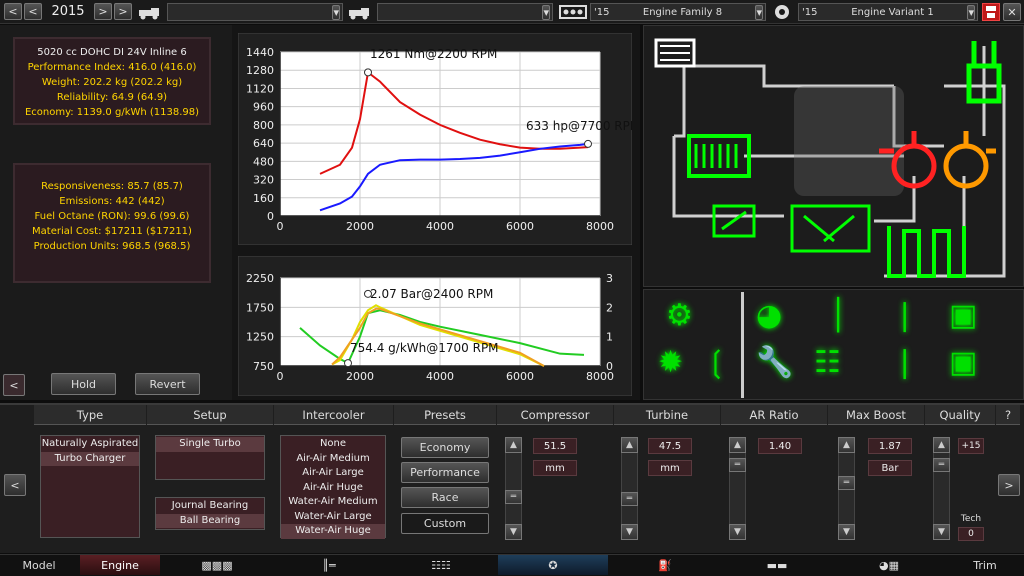  What do you see at coordinates (1009, 485) in the screenshot?
I see `control-next-button: >` at bounding box center [1009, 485].